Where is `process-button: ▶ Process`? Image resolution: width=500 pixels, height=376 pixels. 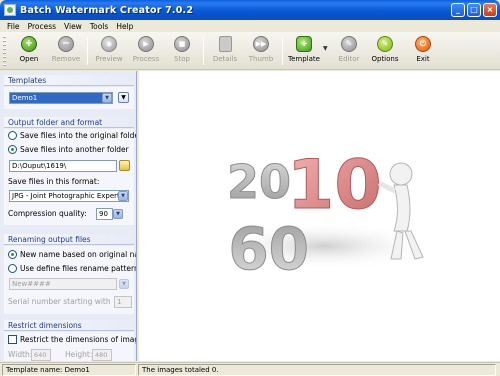
process-button: ▶ Process is located at coordinates (146, 52).